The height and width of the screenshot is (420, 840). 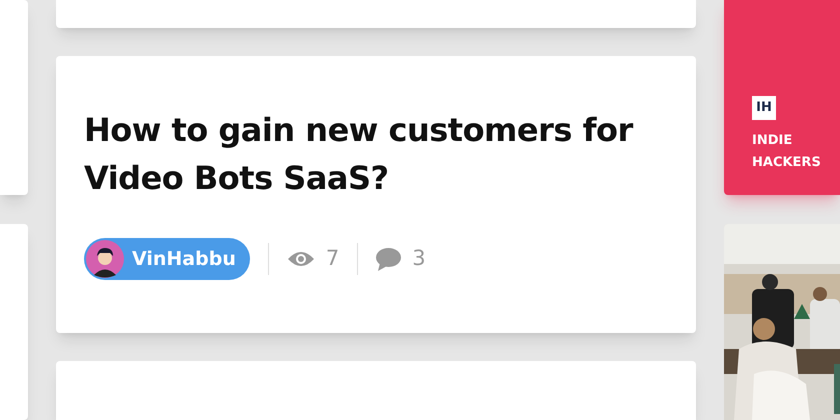 What do you see at coordinates (787, 152) in the screenshot?
I see `brand-name: INDIE HACKERS` at bounding box center [787, 152].